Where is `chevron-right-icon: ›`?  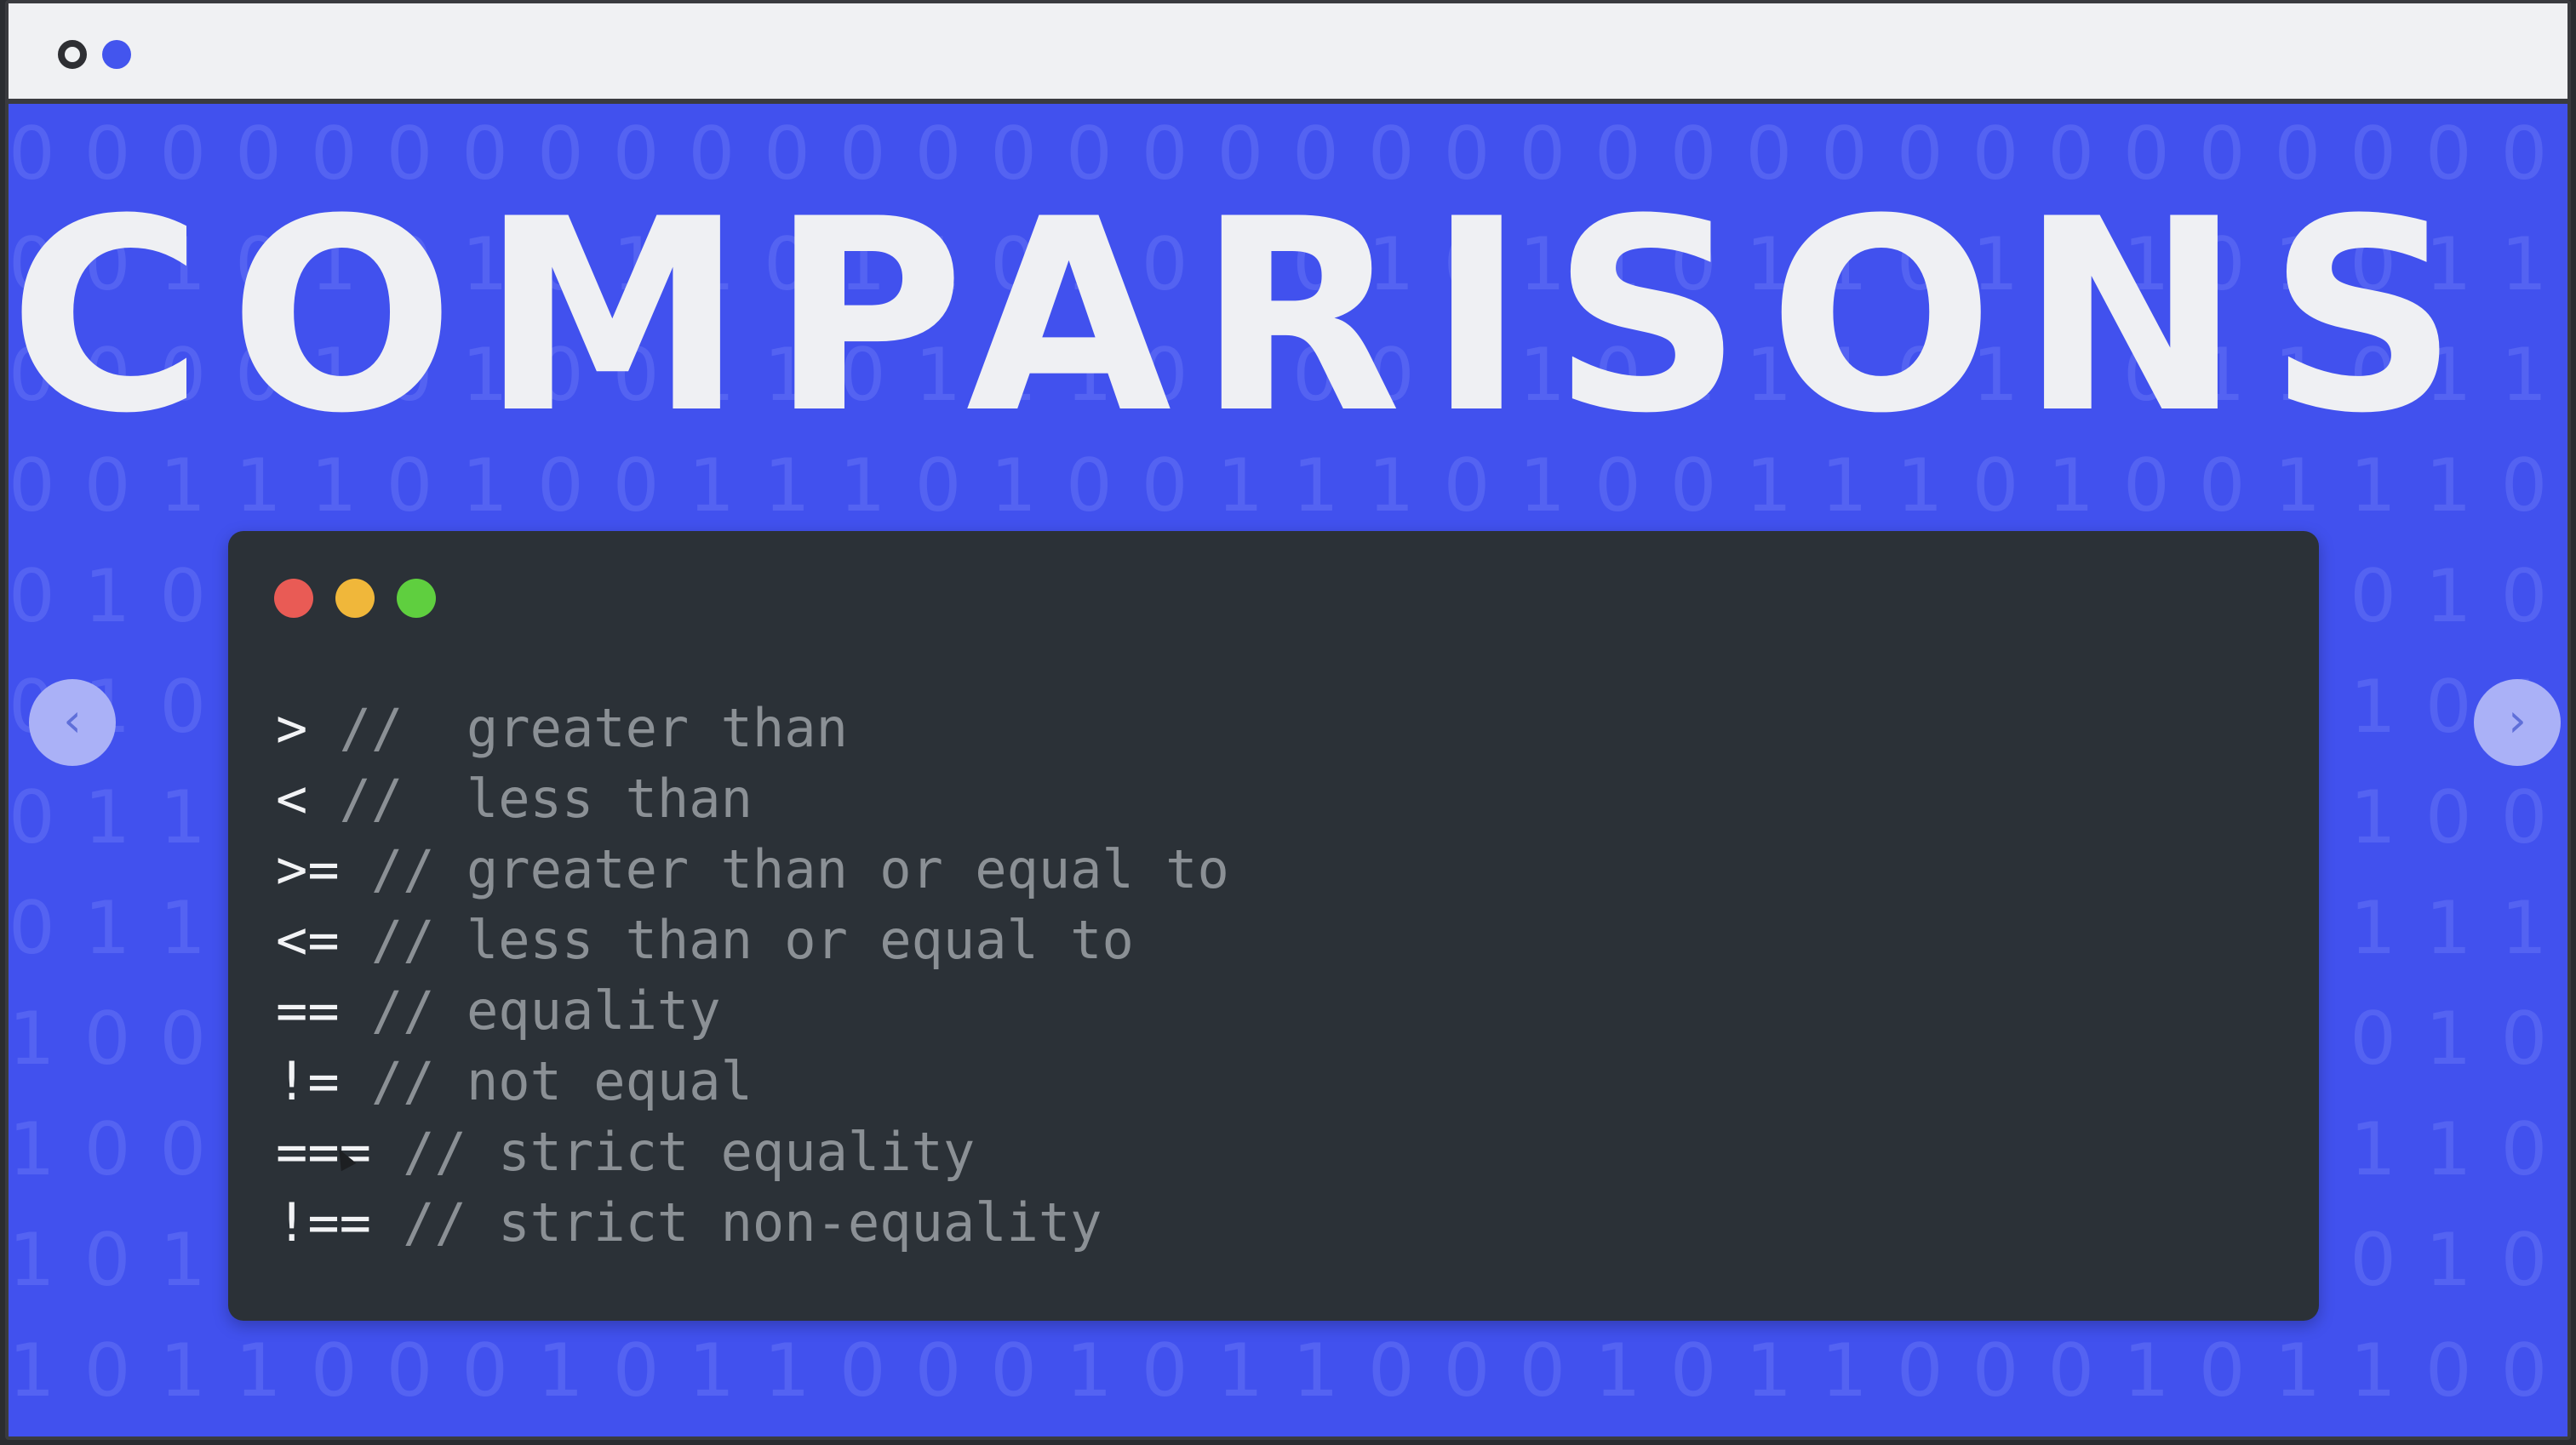 chevron-right-icon: › is located at coordinates (2517, 721).